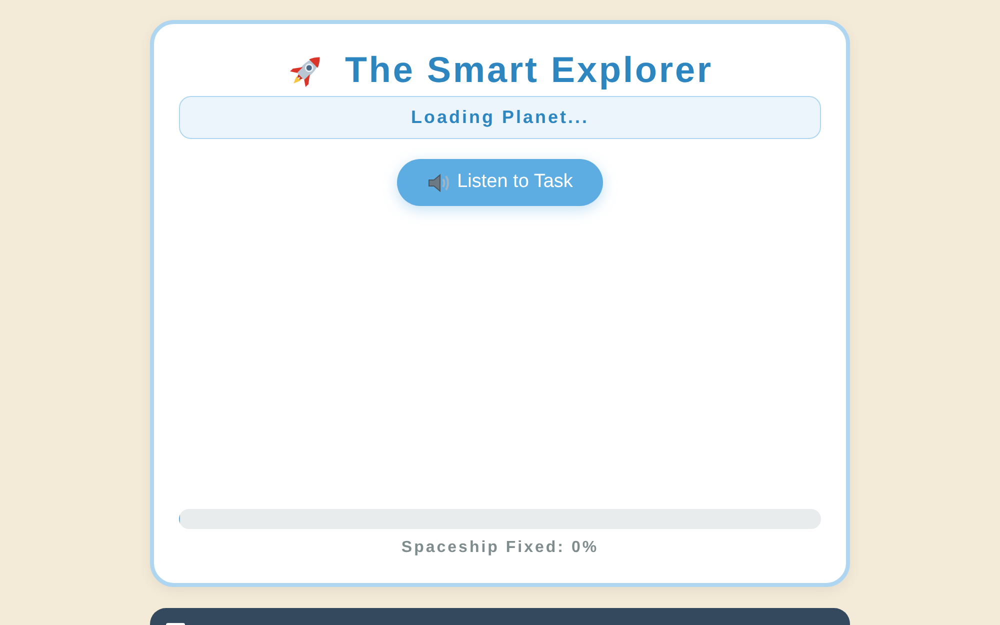 The height and width of the screenshot is (625, 1000). Describe the element at coordinates (529, 70) in the screenshot. I see `app-title: The Smart Explorer` at that location.